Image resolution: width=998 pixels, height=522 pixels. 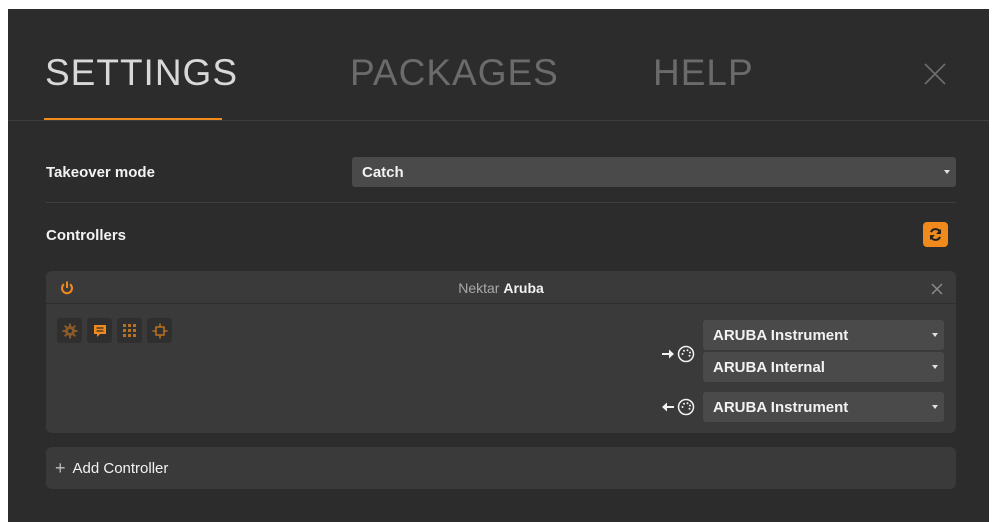 I want to click on midi-output-select: ARUBA Instrument, so click(x=823, y=407).